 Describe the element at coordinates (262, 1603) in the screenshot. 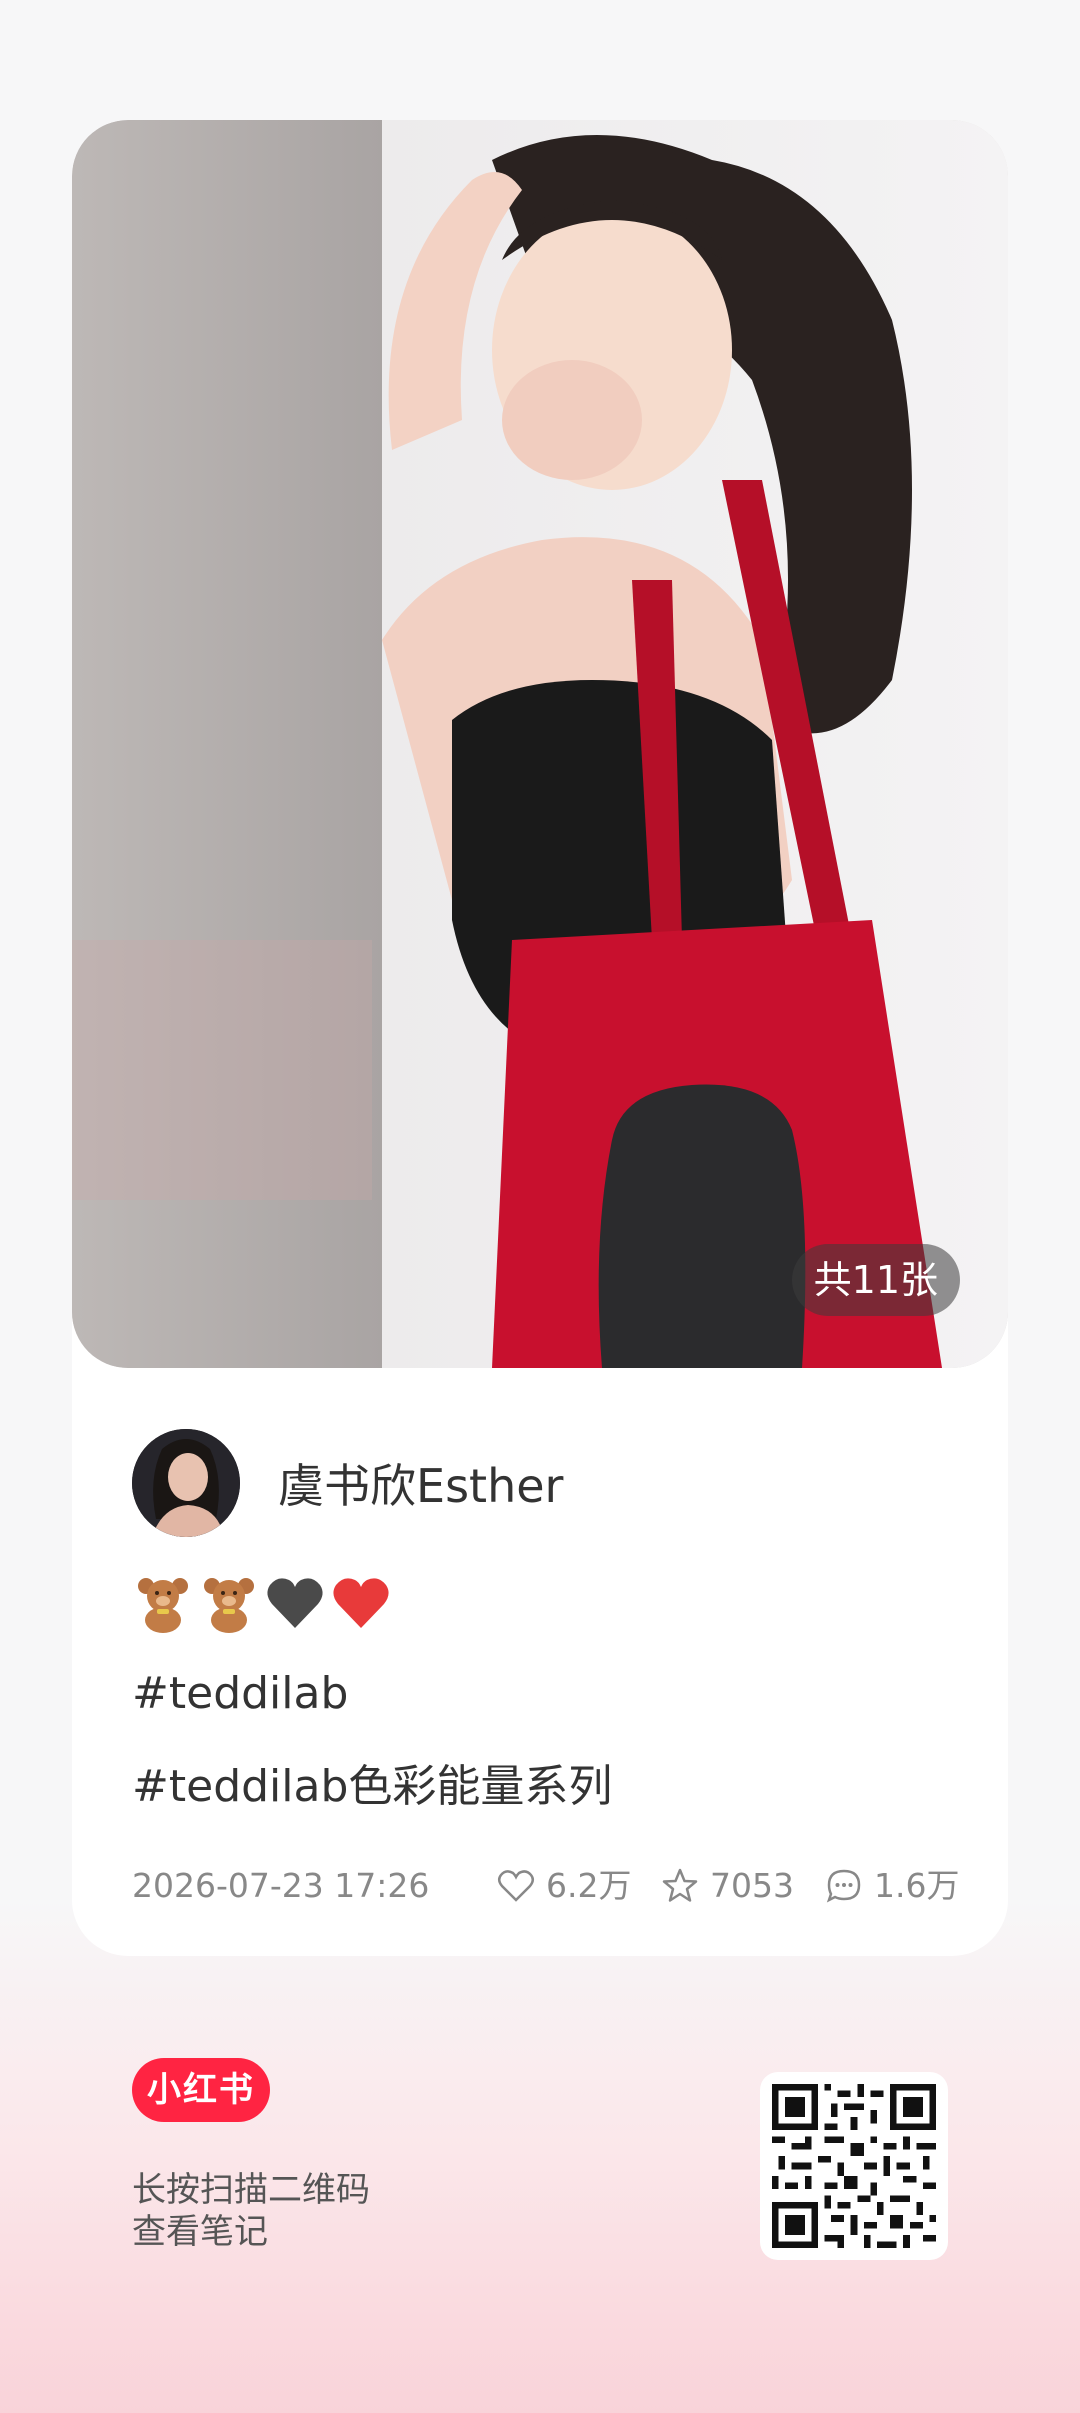

I see `emoji-row` at that location.